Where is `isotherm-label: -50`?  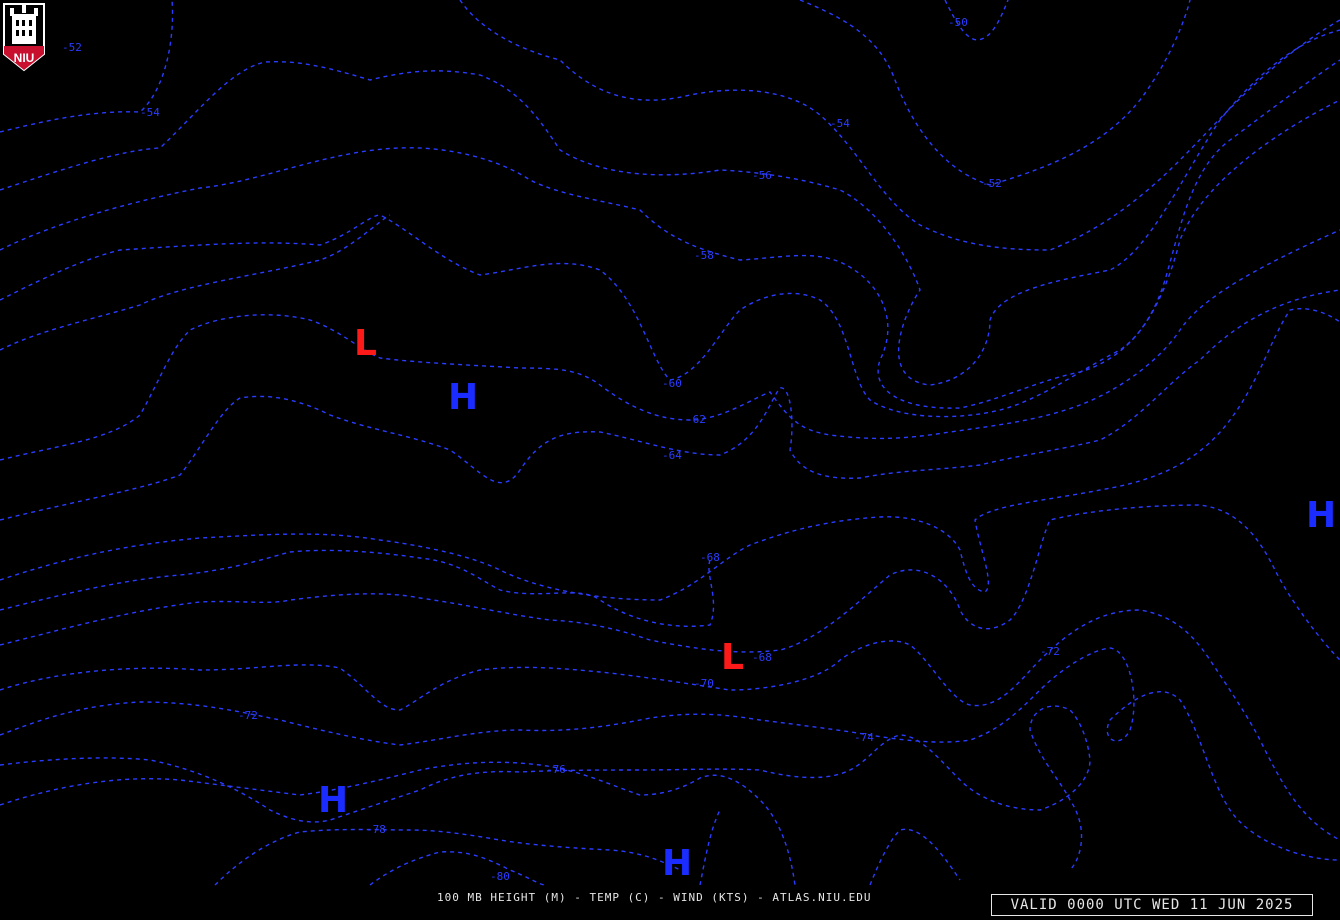
isotherm-label: -50 is located at coordinates (958, 22).